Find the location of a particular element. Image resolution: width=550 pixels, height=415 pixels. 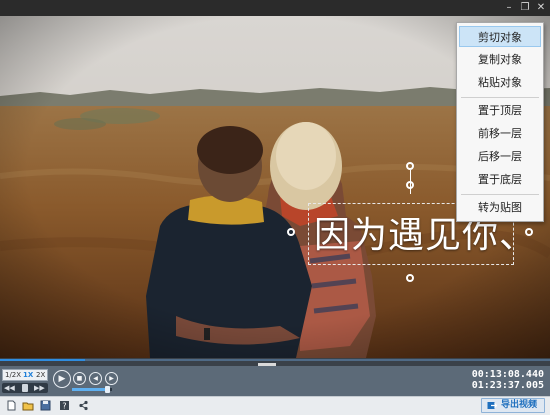

save-icon is located at coordinates (45, 405).